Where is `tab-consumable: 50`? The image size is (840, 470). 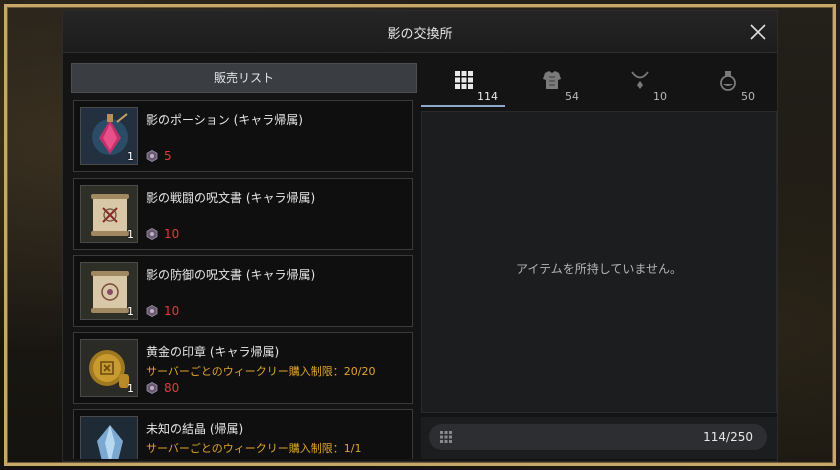
tab-consumable: 50 is located at coordinates (727, 85).